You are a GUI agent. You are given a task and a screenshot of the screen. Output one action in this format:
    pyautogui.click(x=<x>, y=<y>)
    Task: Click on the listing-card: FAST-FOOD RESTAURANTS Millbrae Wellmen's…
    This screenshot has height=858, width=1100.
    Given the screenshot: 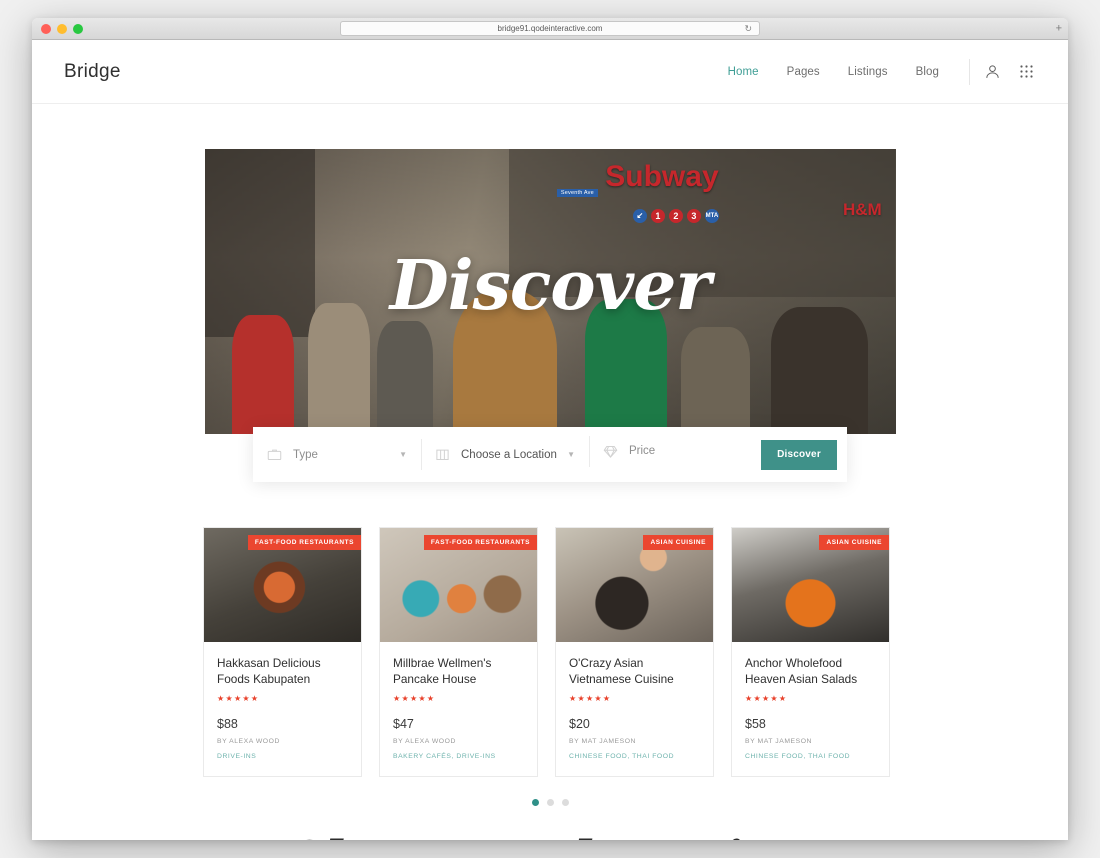 What is the action you would take?
    pyautogui.click(x=458, y=652)
    